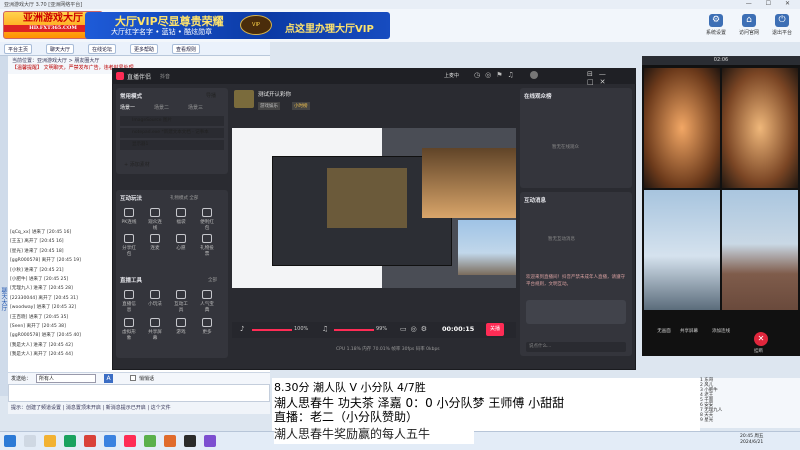 This screenshot has height=450, width=800. Describe the element at coordinates (129, 212) in the screenshot. I see `pk-icon` at that location.